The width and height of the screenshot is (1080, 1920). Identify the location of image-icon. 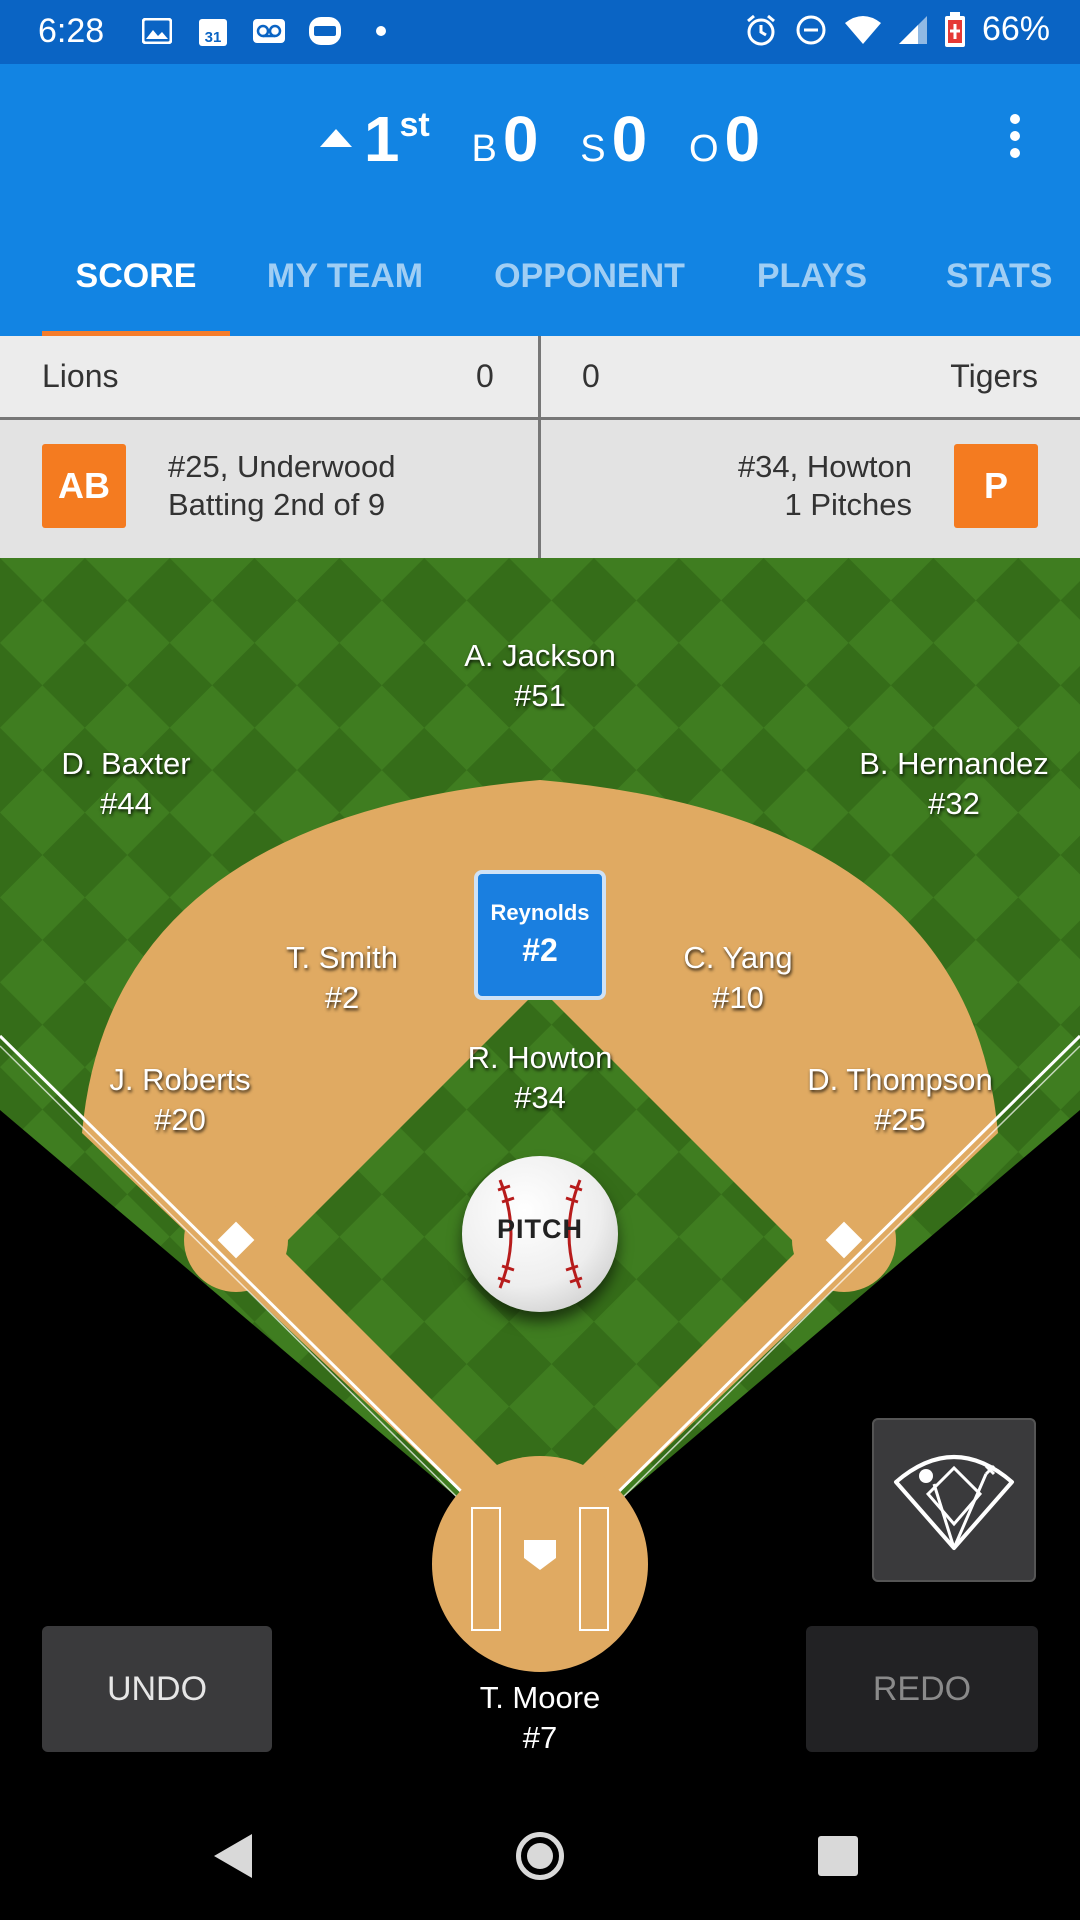
(157, 31).